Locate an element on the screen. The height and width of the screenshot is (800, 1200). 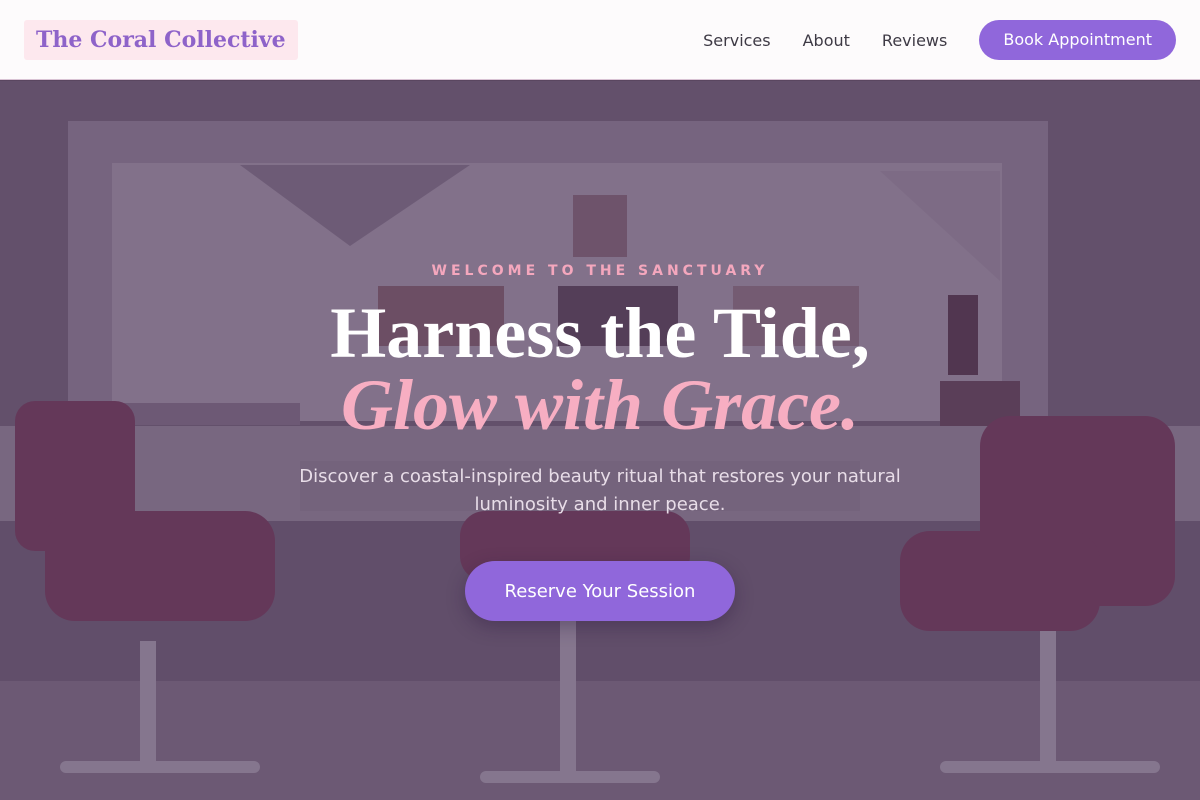
nav-link-about: About is located at coordinates (826, 40).